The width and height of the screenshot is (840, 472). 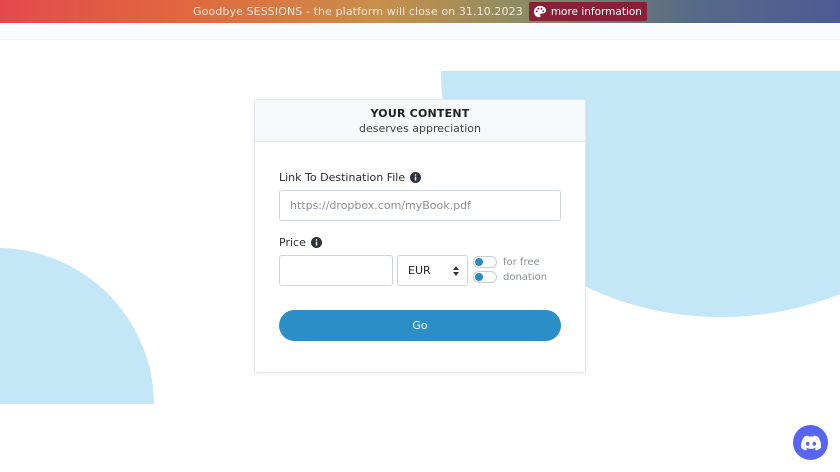 What do you see at coordinates (420, 325) in the screenshot?
I see `go-button: Go` at bounding box center [420, 325].